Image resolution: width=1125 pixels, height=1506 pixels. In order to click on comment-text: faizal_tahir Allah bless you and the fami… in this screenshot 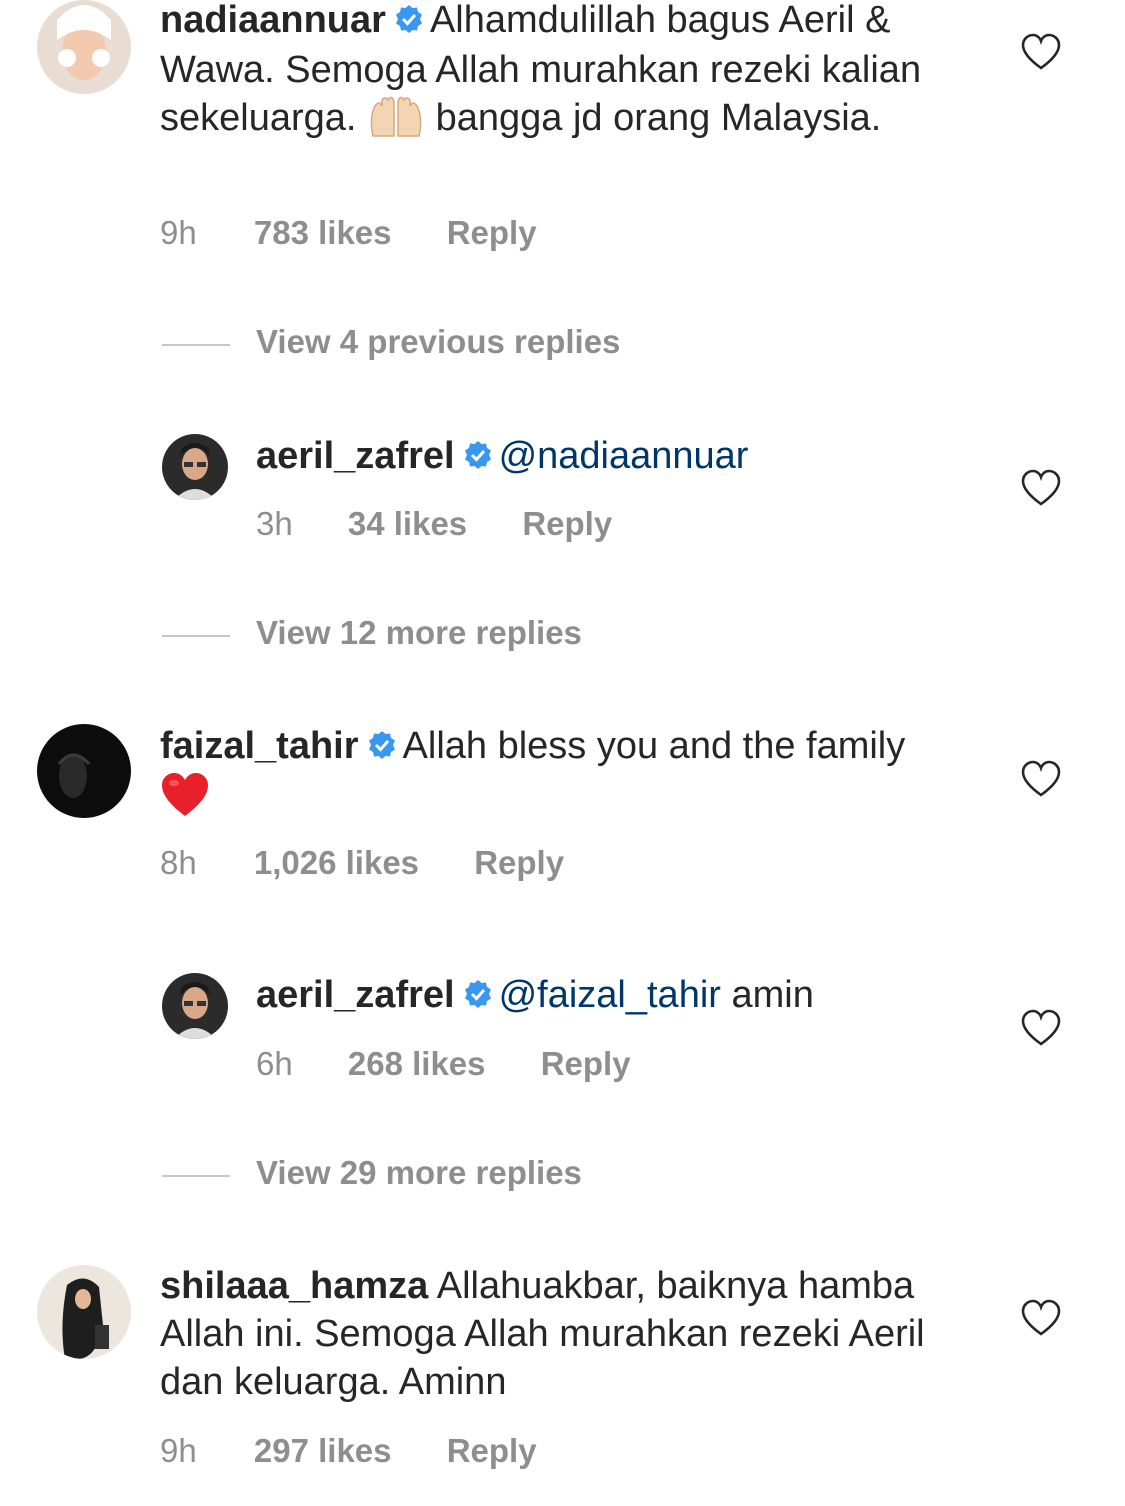, I will do `click(540, 776)`.